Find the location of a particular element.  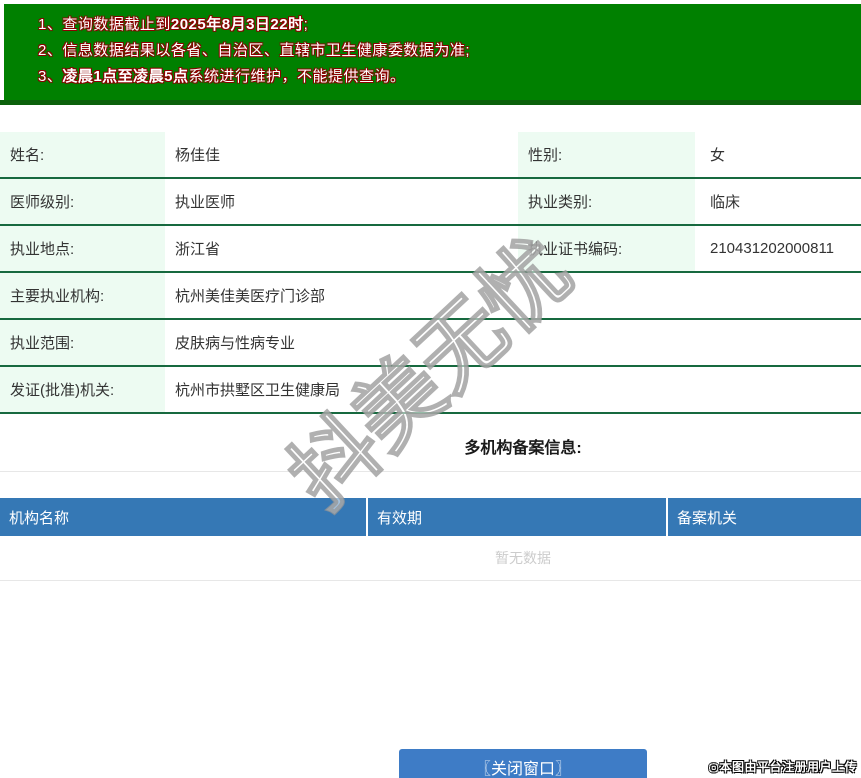

field-value-practice-scope: 皮肤病与性病专业 is located at coordinates (235, 343).